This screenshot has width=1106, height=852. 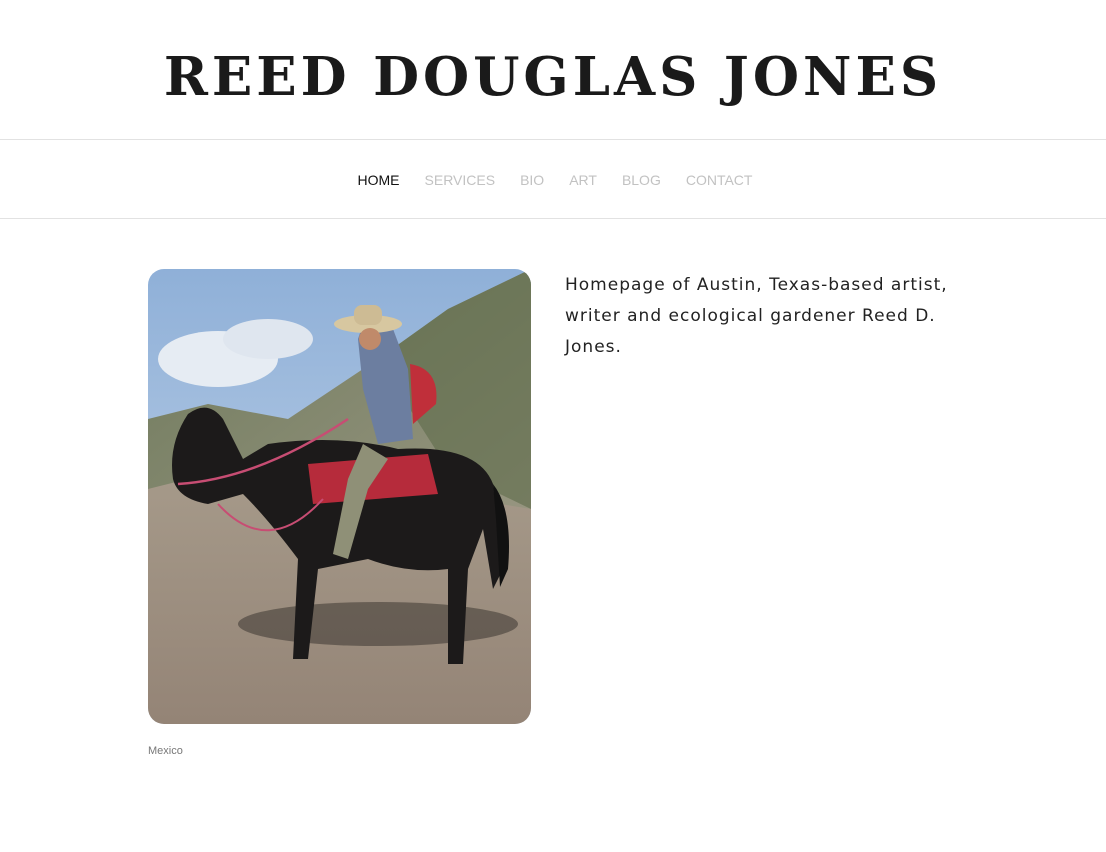 I want to click on nav-item-bio: BIO, so click(x=532, y=180).